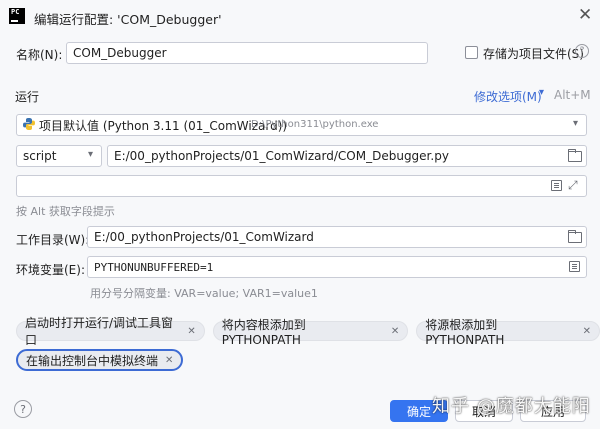 This screenshot has height=429, width=600. What do you see at coordinates (50, 270) in the screenshot?
I see `environment-variables-label: 环境变量(E):` at bounding box center [50, 270].